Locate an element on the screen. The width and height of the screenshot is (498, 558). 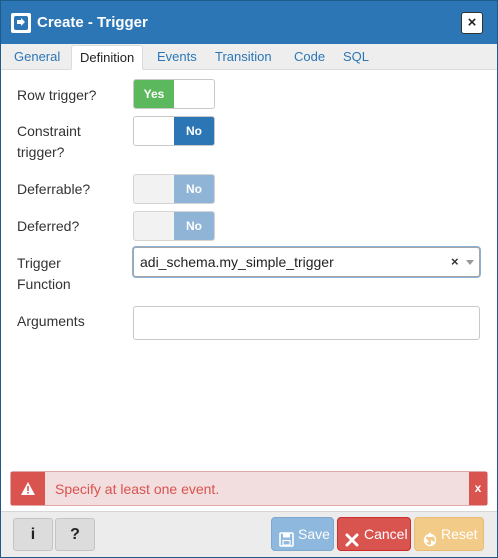
deferred-toggle: No is located at coordinates (174, 226).